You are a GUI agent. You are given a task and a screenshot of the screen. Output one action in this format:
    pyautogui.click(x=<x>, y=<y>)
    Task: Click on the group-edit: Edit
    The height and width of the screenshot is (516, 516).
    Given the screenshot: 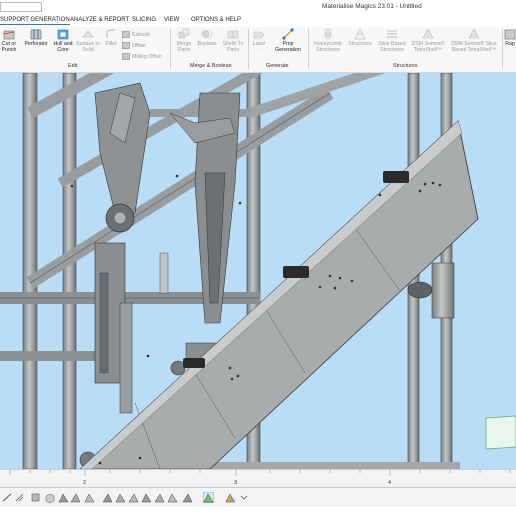 What is the action you would take?
    pyautogui.click(x=73, y=66)
    